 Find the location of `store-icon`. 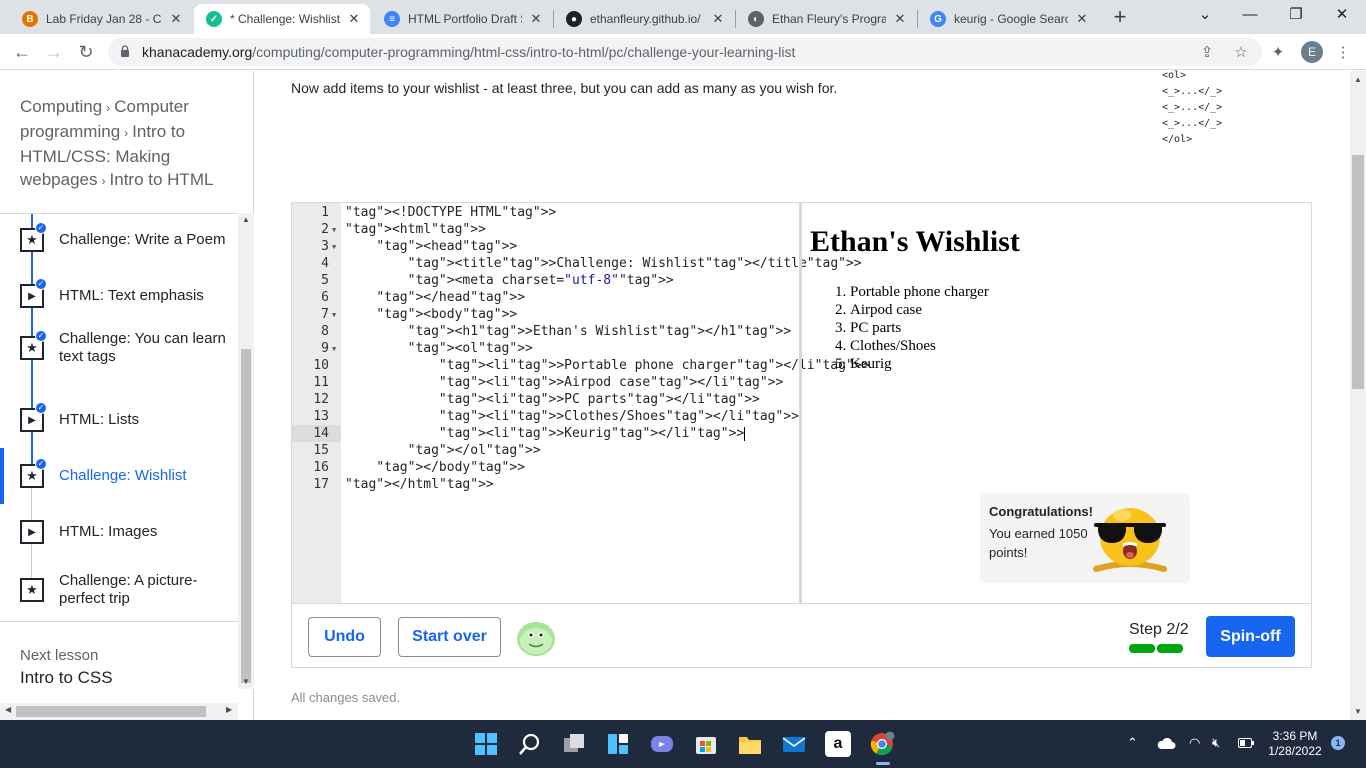

store-icon is located at coordinates (706, 744).